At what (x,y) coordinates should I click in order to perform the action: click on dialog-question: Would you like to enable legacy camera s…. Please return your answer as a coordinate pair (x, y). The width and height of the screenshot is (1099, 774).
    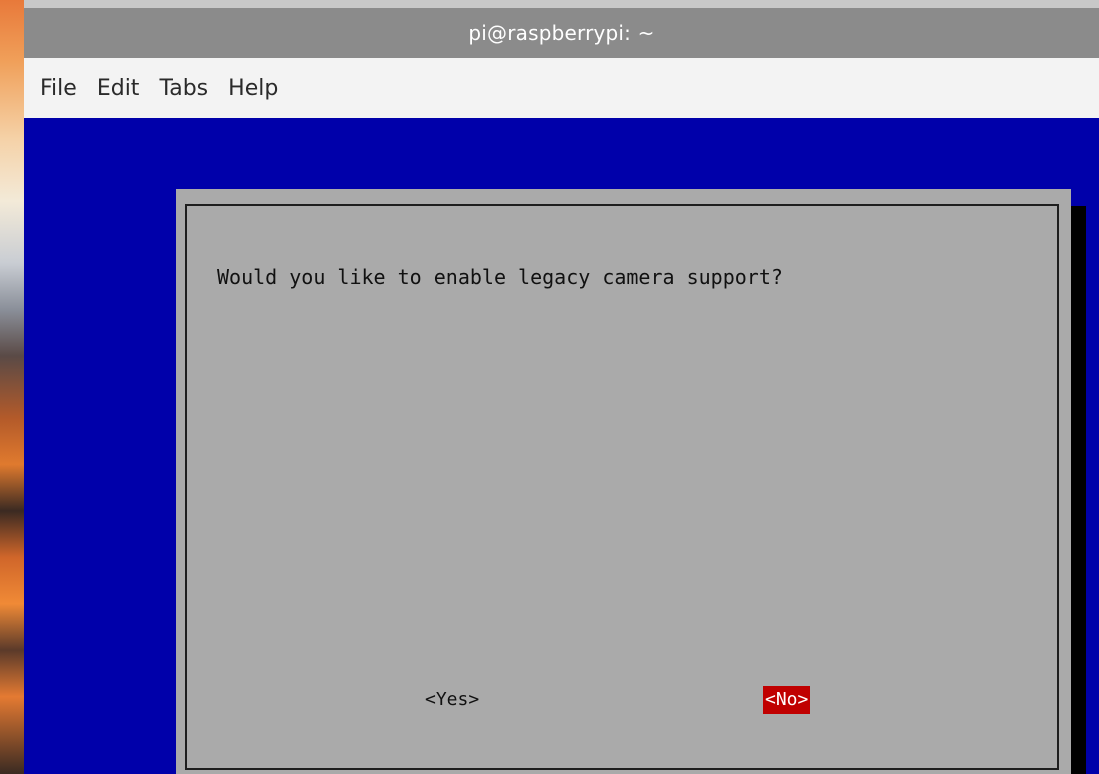
    Looking at the image, I should click on (500, 277).